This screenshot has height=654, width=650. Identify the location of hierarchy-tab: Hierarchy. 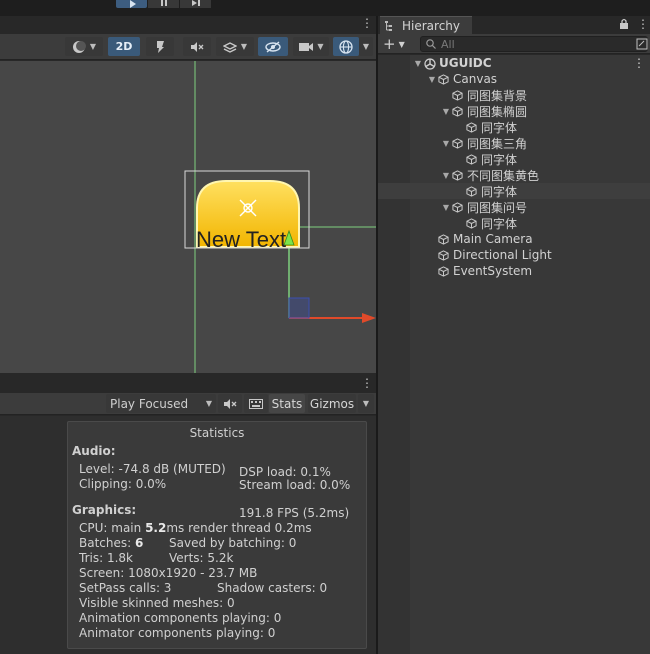
(426, 25).